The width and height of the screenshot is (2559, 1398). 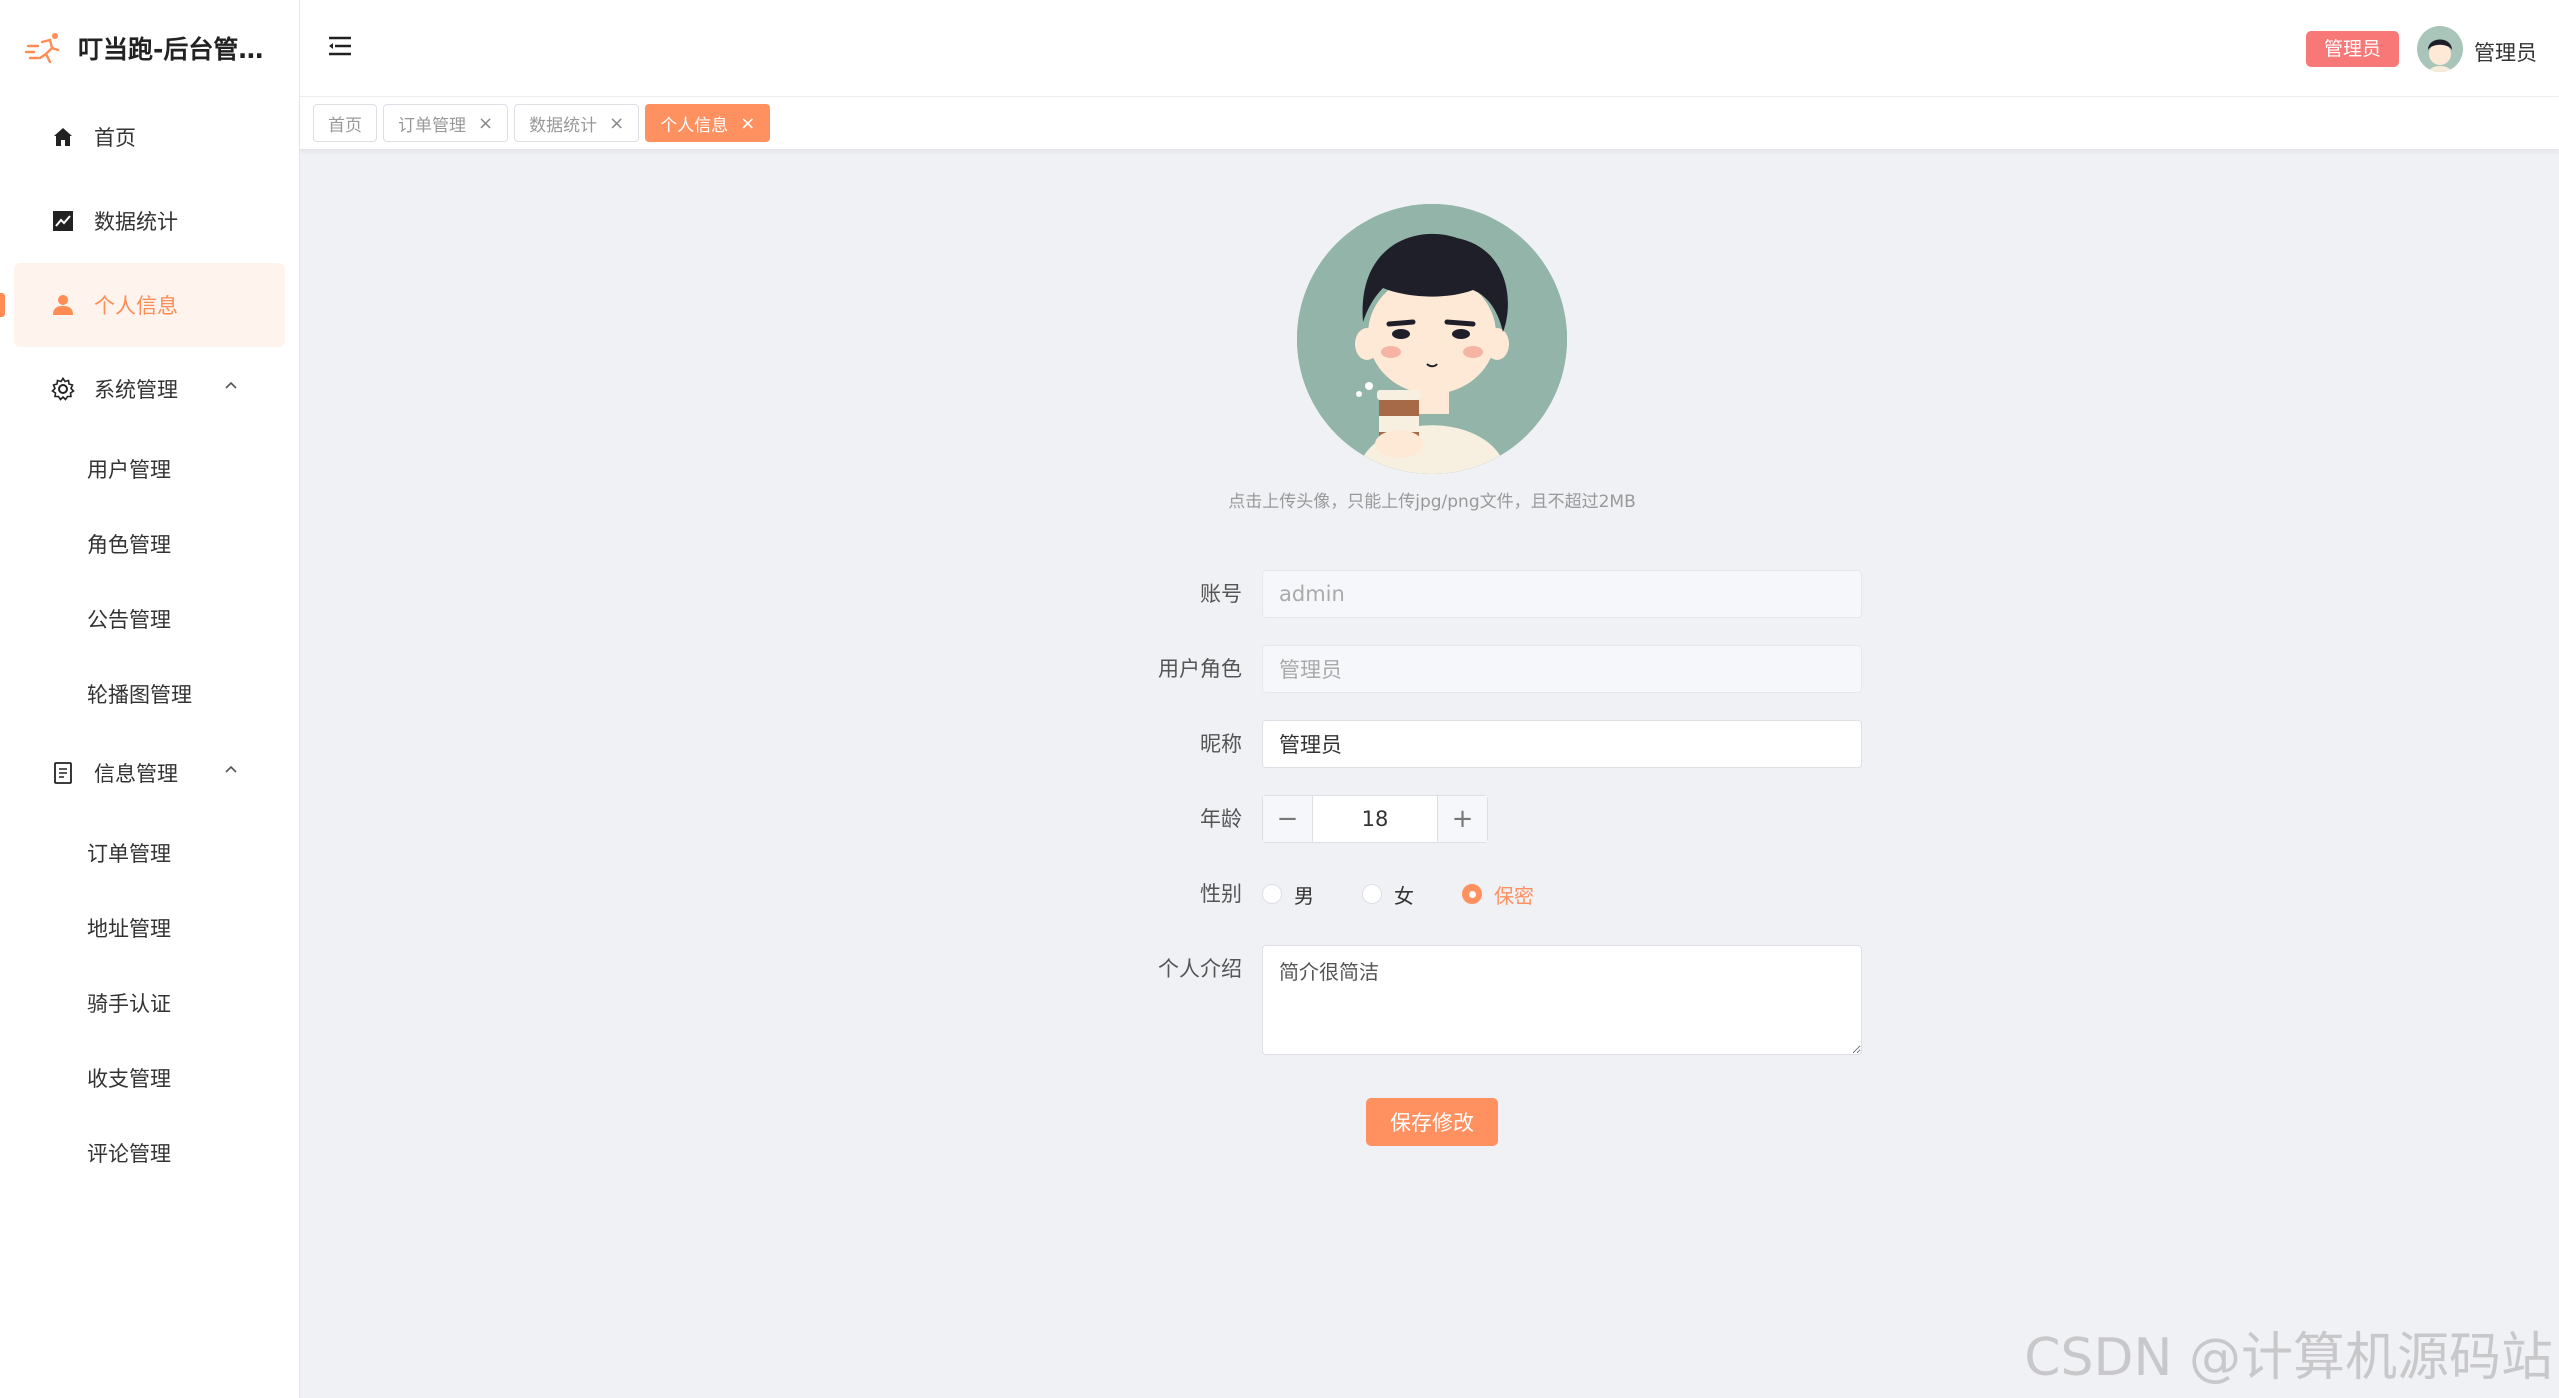 What do you see at coordinates (1562, 594) in the screenshot?
I see `account-field` at bounding box center [1562, 594].